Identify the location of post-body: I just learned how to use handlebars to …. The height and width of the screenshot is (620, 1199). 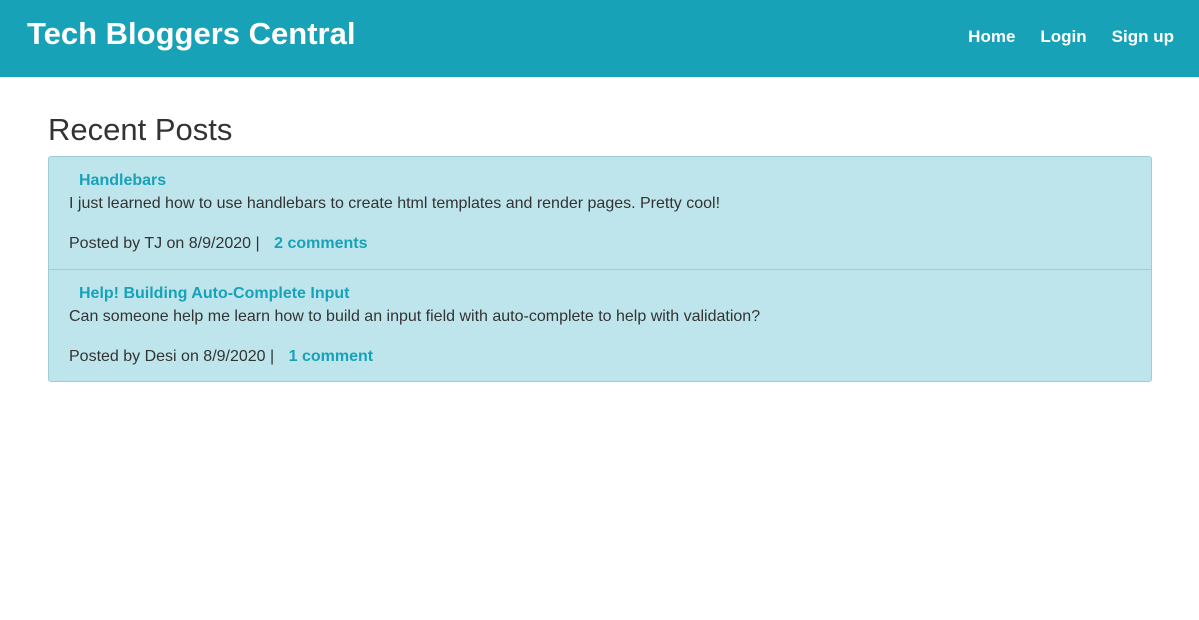
(395, 203).